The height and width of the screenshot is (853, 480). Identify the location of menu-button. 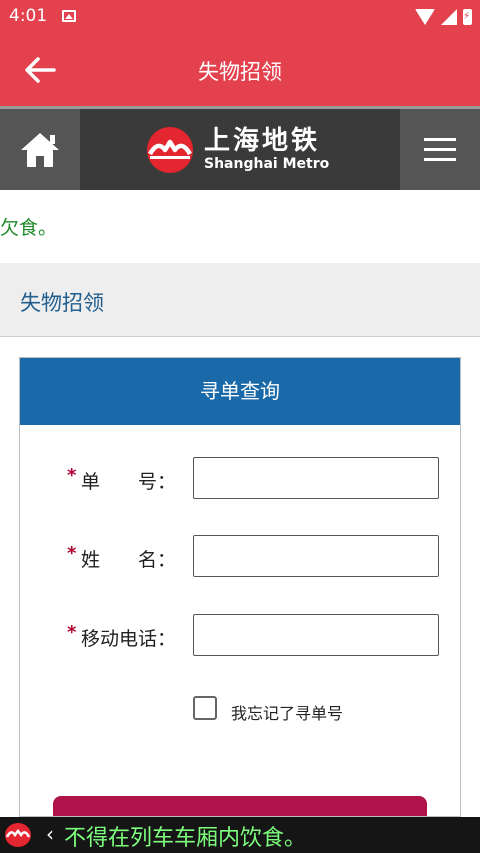
(440, 149).